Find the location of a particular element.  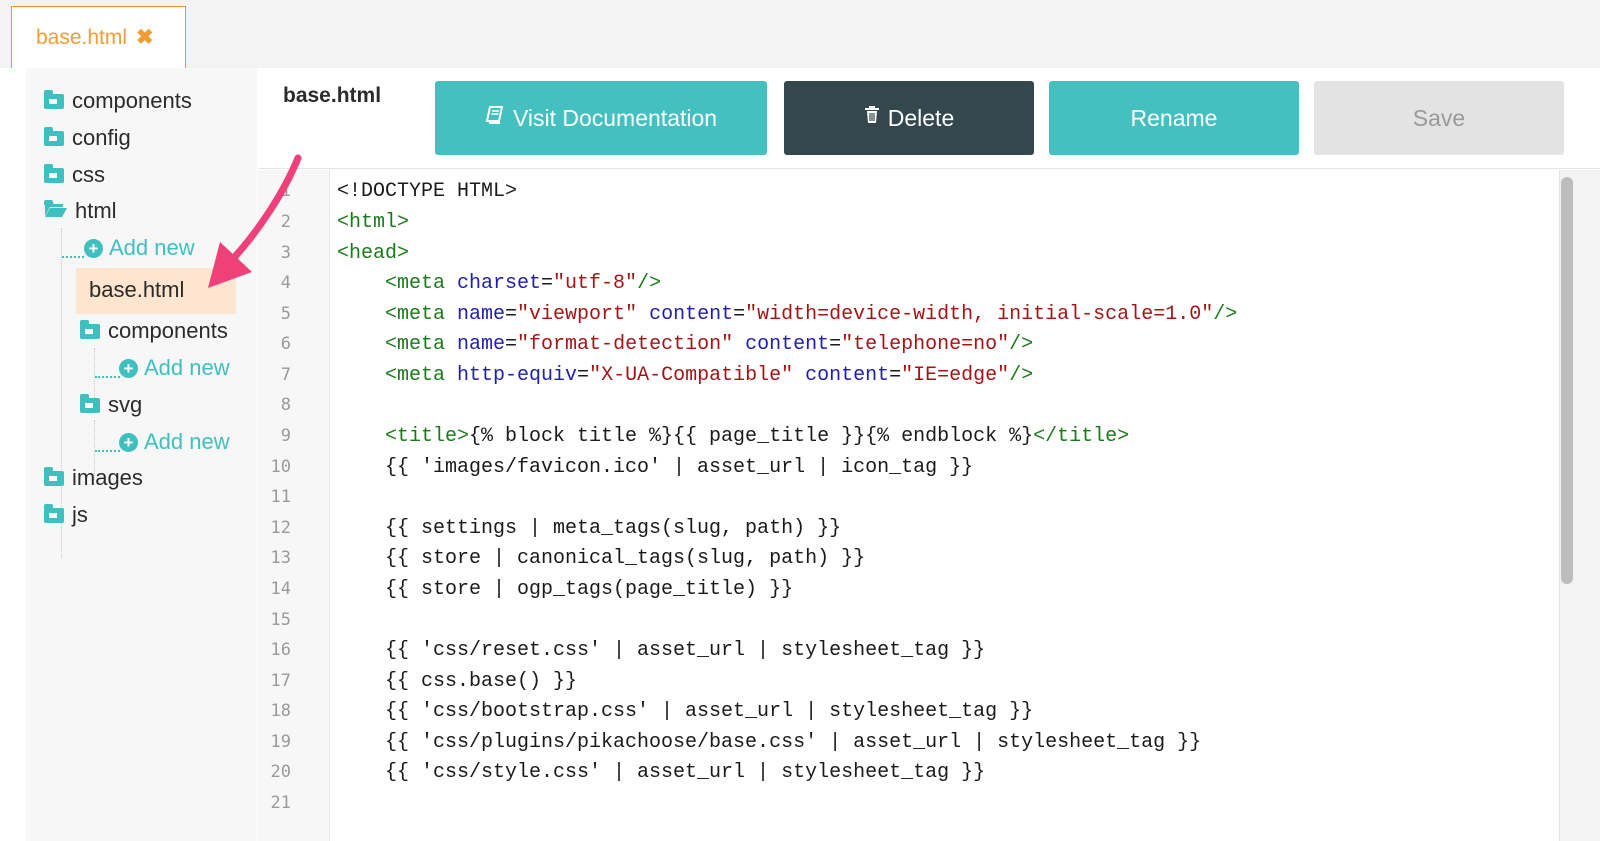

line-number: 12 is located at coordinates (280, 528).